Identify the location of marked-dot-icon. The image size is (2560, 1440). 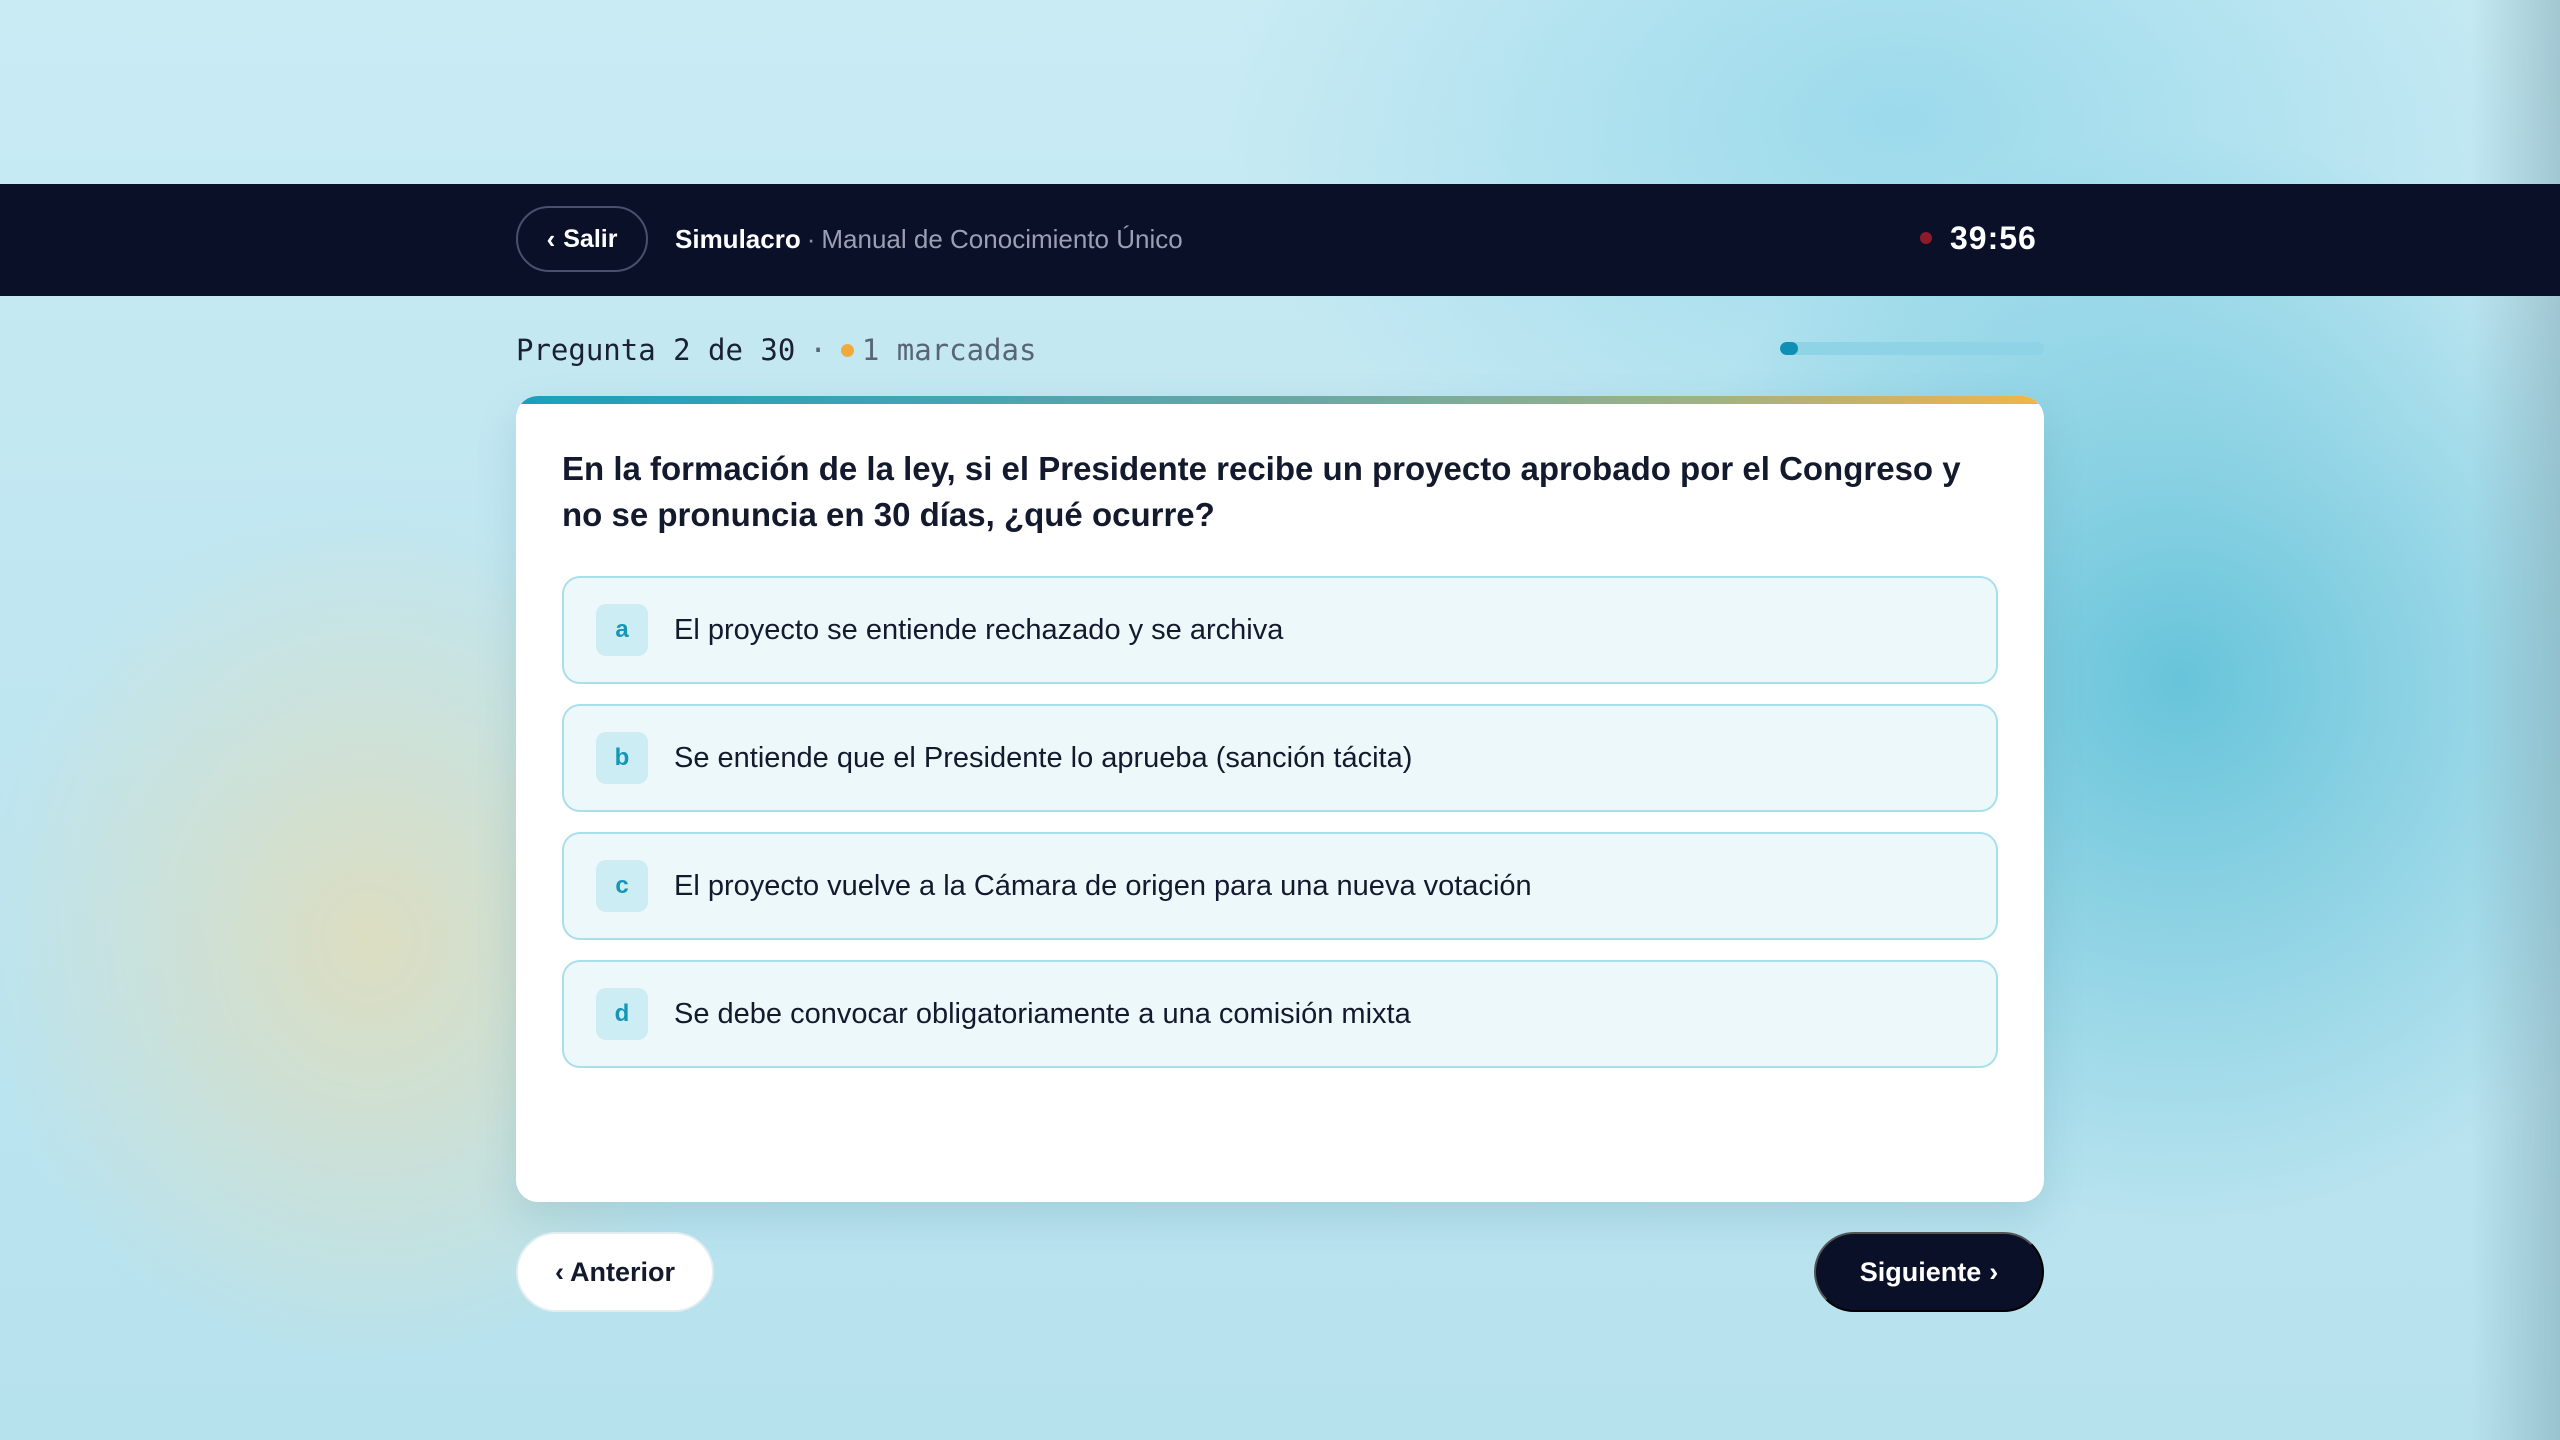
(847, 350).